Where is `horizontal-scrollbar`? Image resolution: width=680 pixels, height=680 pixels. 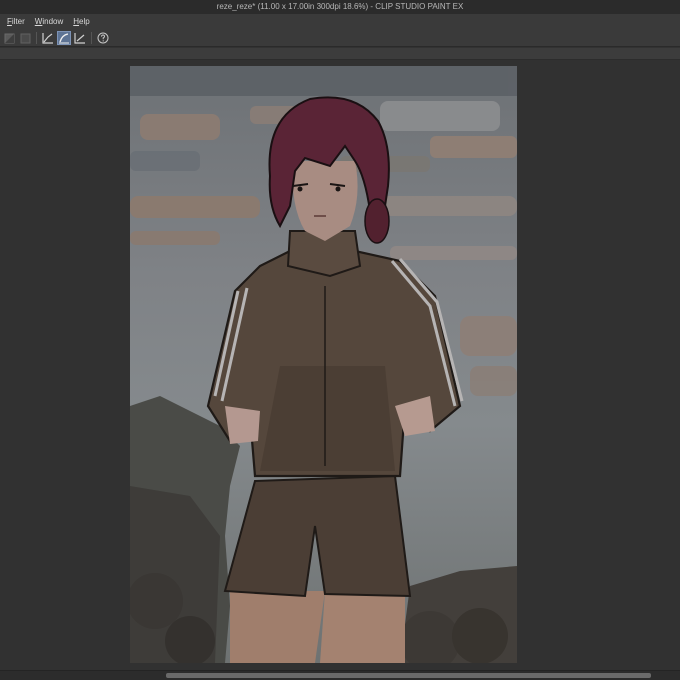 horizontal-scrollbar is located at coordinates (340, 675).